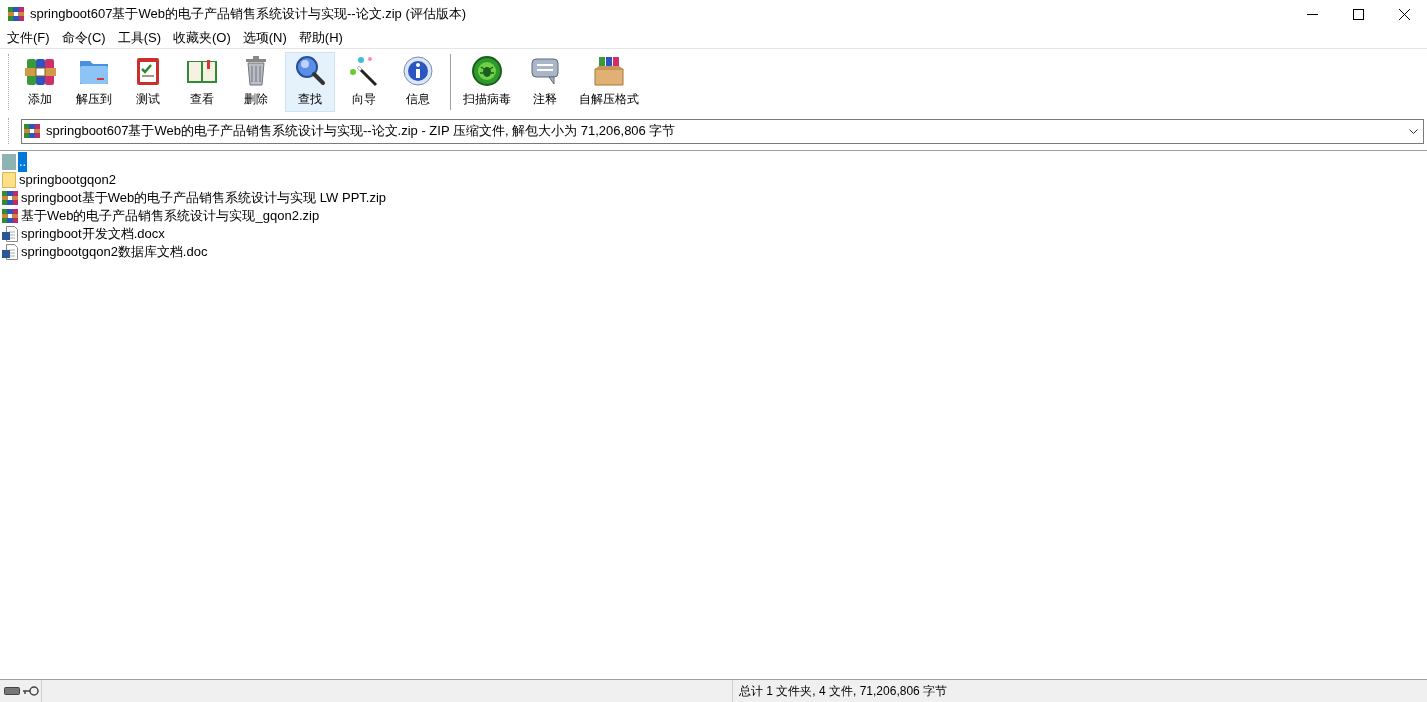  I want to click on toolbar-button: 自解压格式, so click(609, 81).